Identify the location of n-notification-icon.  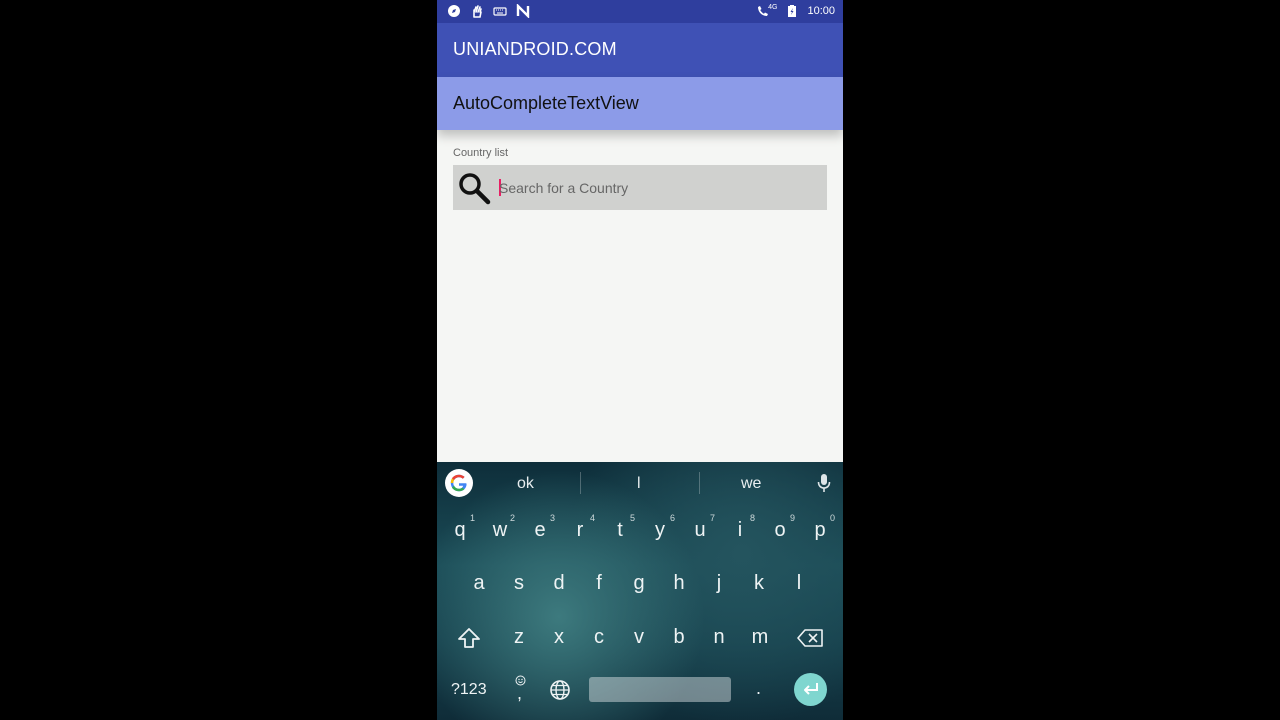
(523, 11).